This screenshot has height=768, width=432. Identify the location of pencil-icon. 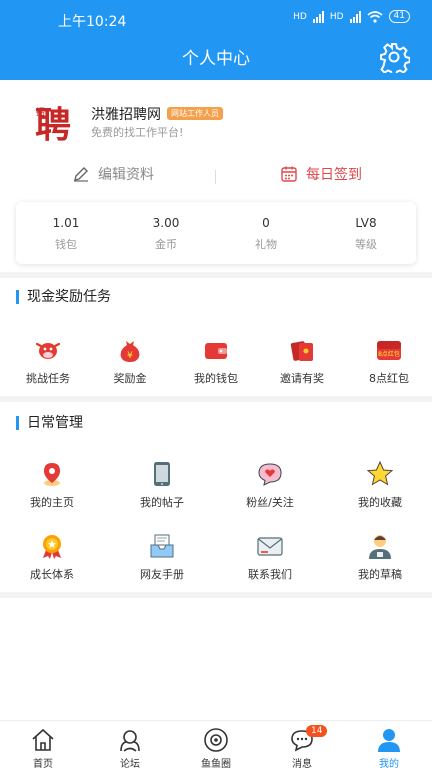
(81, 174).